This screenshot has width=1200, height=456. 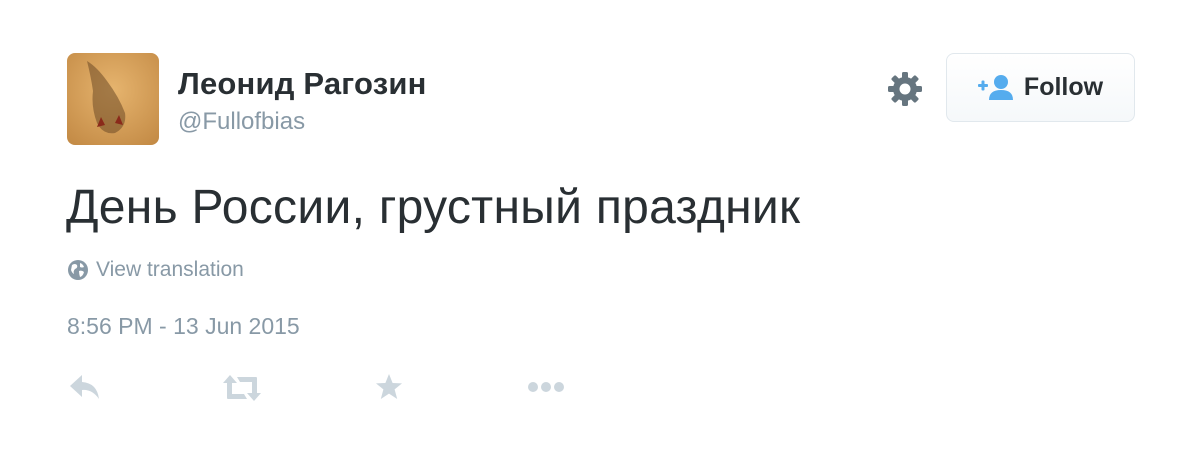 I want to click on avatar, so click(x=113, y=99).